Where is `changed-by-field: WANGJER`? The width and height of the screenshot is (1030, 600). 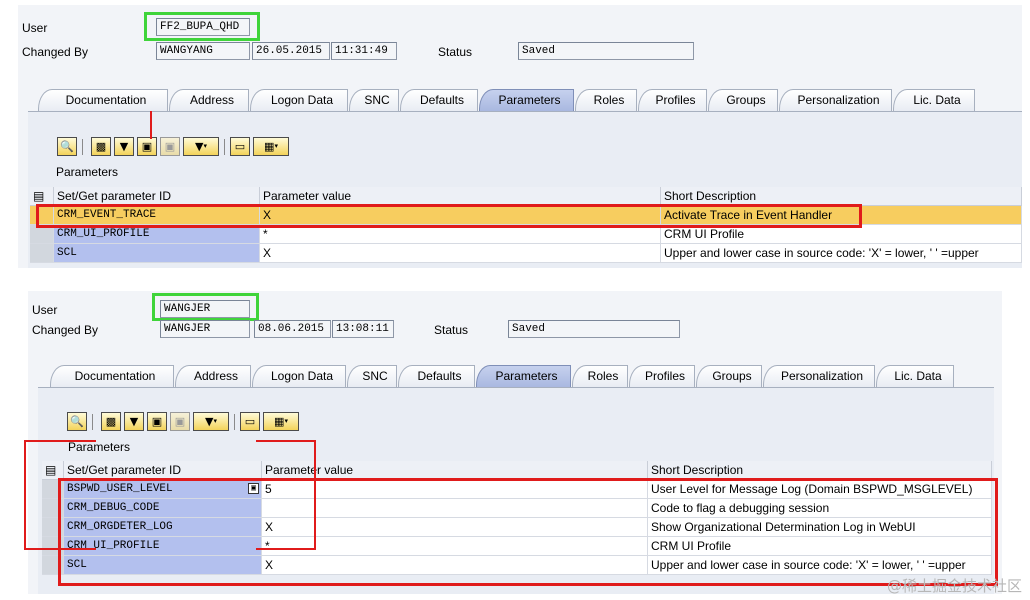
changed-by-field: WANGJER is located at coordinates (205, 329).